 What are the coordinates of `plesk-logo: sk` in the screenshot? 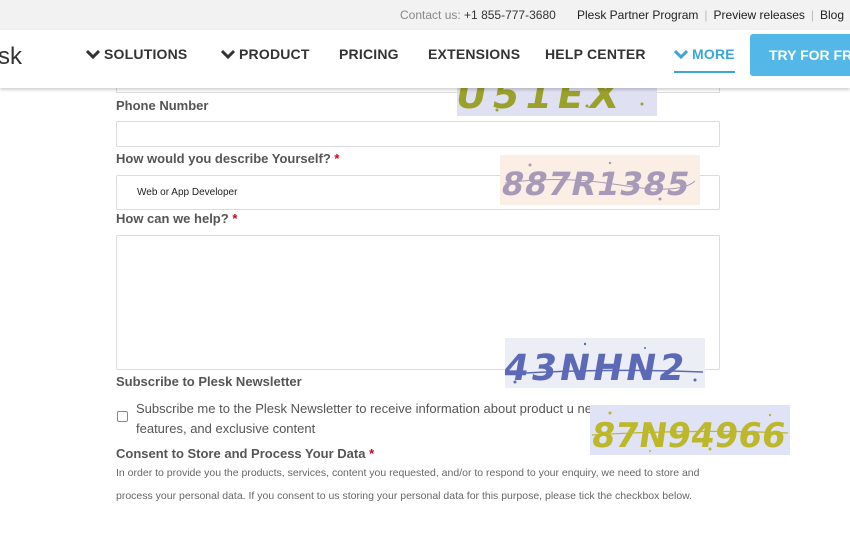 It's located at (11, 57).